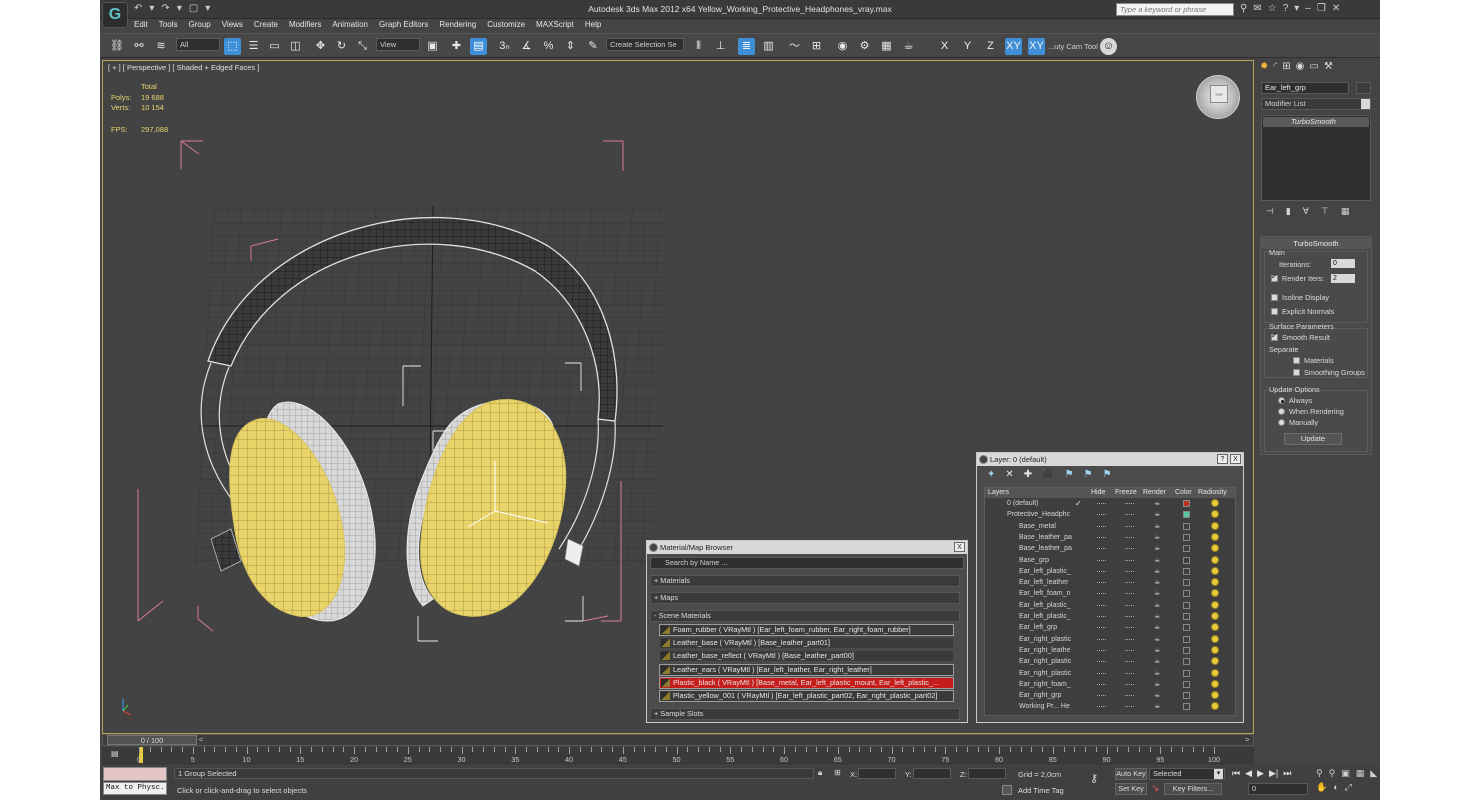 The height and width of the screenshot is (800, 1480). Describe the element at coordinates (1110, 706) in the screenshot. I see `layer-row: Working Pr... He ☕` at that location.